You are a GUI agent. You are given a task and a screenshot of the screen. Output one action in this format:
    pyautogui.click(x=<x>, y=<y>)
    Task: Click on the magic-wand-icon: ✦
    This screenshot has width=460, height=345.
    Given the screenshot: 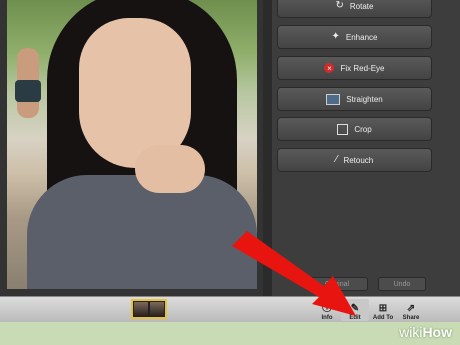 What is the action you would take?
    pyautogui.click(x=335, y=36)
    